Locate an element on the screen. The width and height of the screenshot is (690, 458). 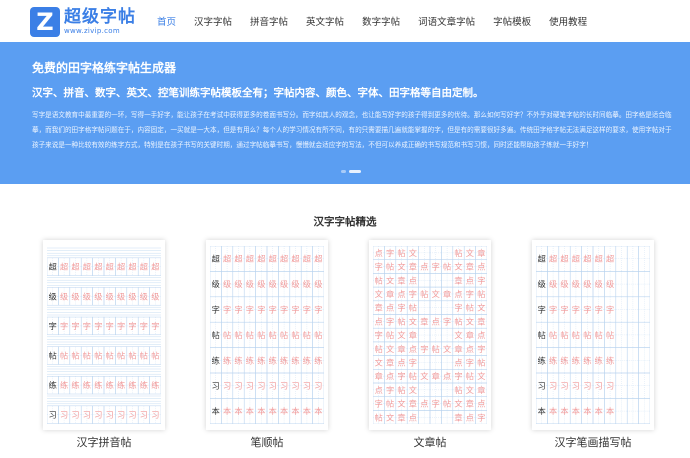
card-label: 笔顺帖 is located at coordinates (267, 442).